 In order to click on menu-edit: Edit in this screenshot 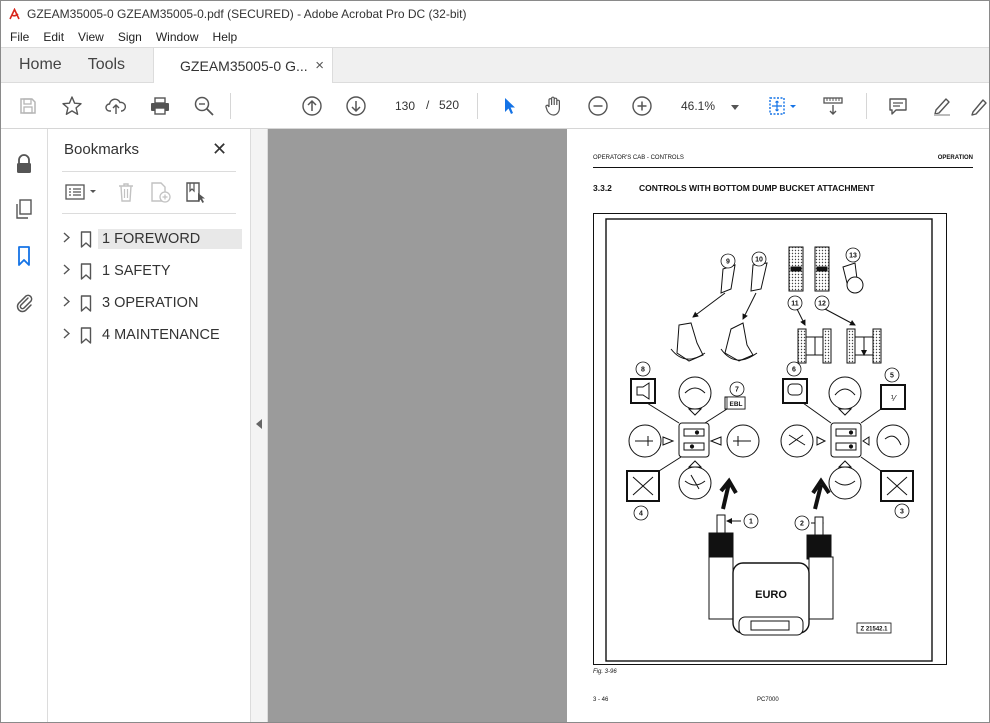, I will do `click(53, 37)`.